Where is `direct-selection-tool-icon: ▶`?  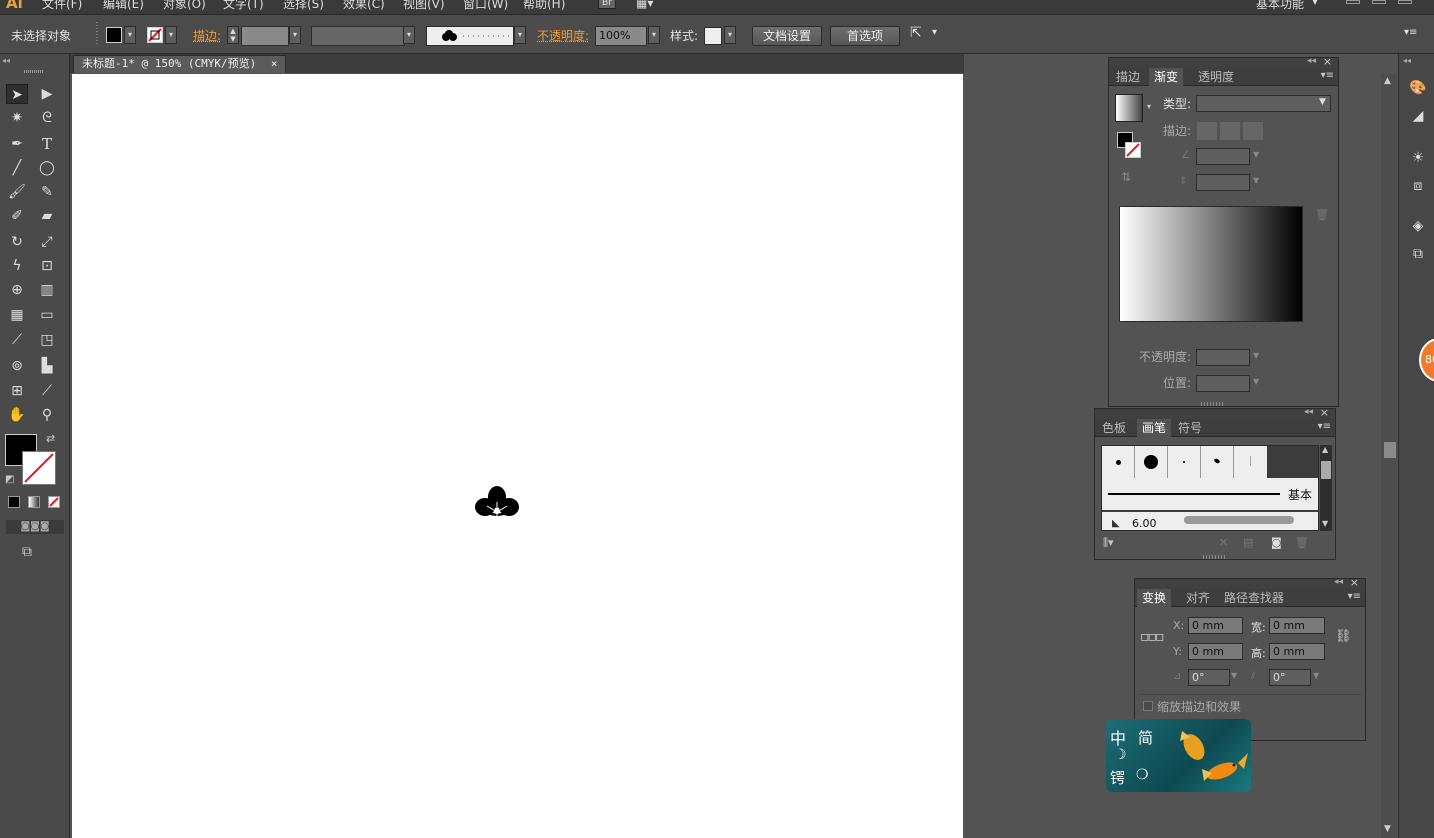 direct-selection-tool-icon: ▶ is located at coordinates (47, 94).